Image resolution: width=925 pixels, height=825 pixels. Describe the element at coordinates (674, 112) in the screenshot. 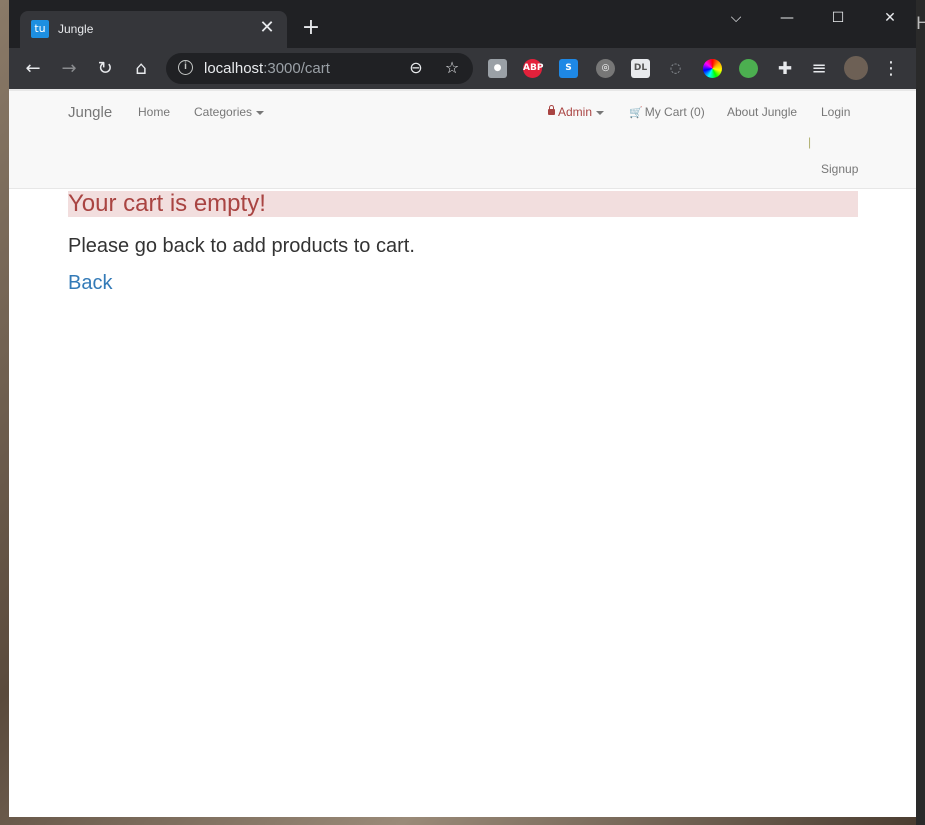

I see `nav-cart-label: My Cart (0)` at that location.